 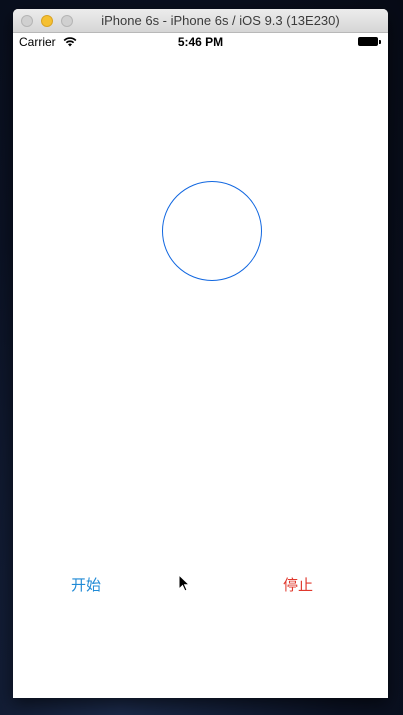 What do you see at coordinates (220, 20) in the screenshot?
I see `window-title: iPhone 6s - iPhone 6s / iOS 9.3 (13E230)` at bounding box center [220, 20].